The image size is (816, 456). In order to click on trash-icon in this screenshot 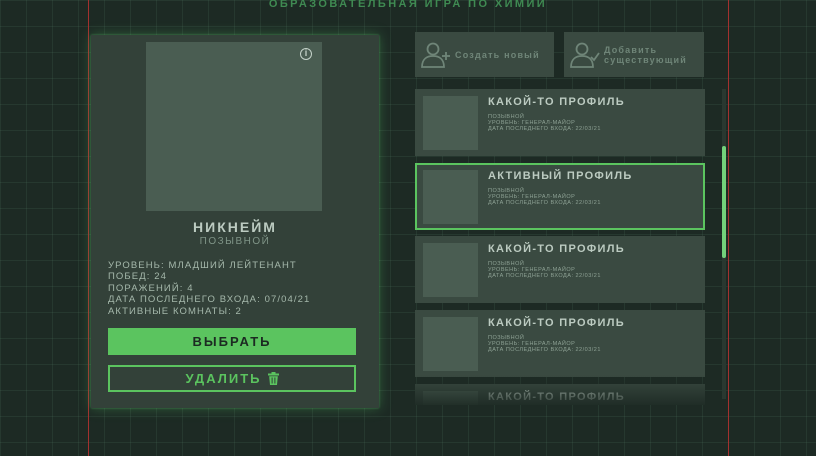, I will do `click(273, 378)`.